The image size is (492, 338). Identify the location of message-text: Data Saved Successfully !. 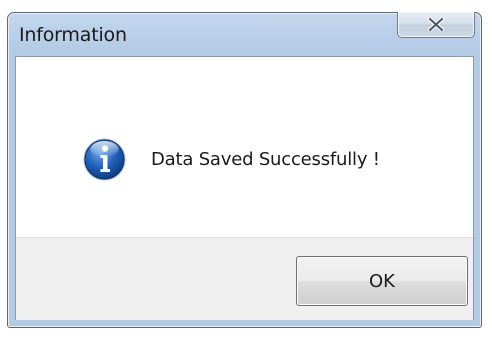
(265, 159).